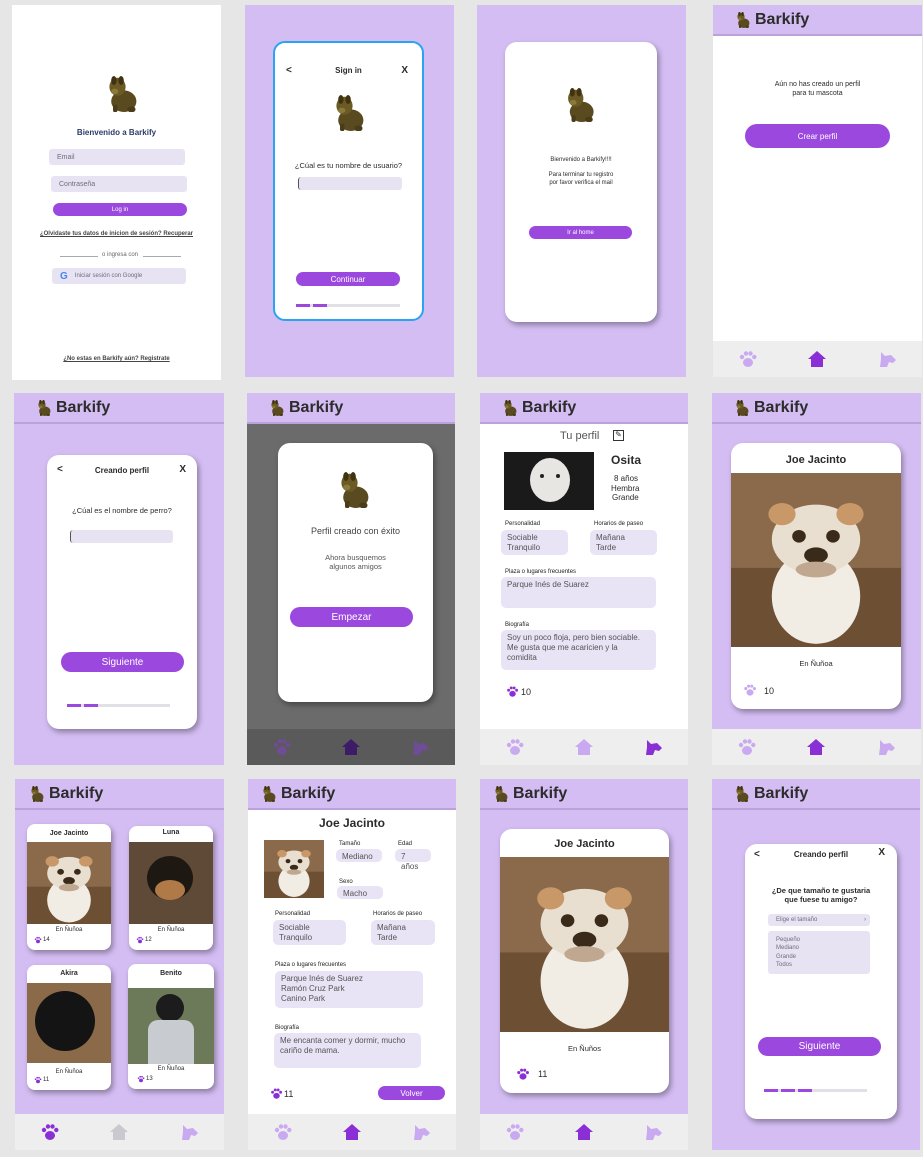 This screenshot has width=923, height=1157. Describe the element at coordinates (289, 1094) in the screenshot. I see `paw-count: 11` at that location.